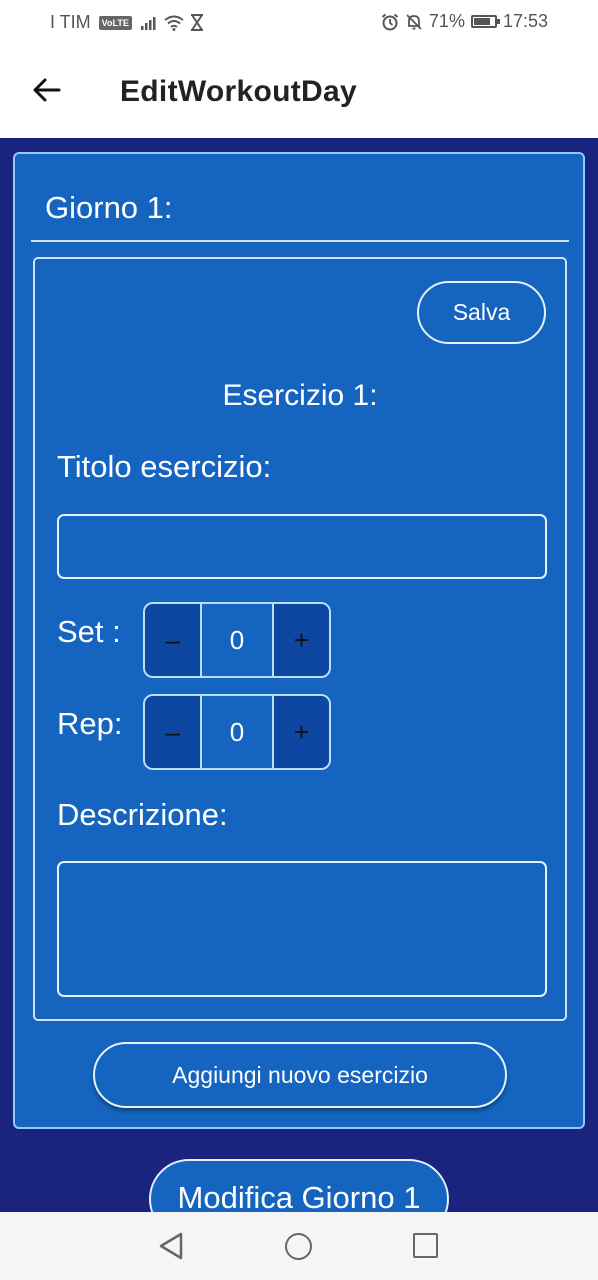 The image size is (598, 1280). Describe the element at coordinates (300, 395) in the screenshot. I see `exercise-title: Esercizio 1:` at that location.